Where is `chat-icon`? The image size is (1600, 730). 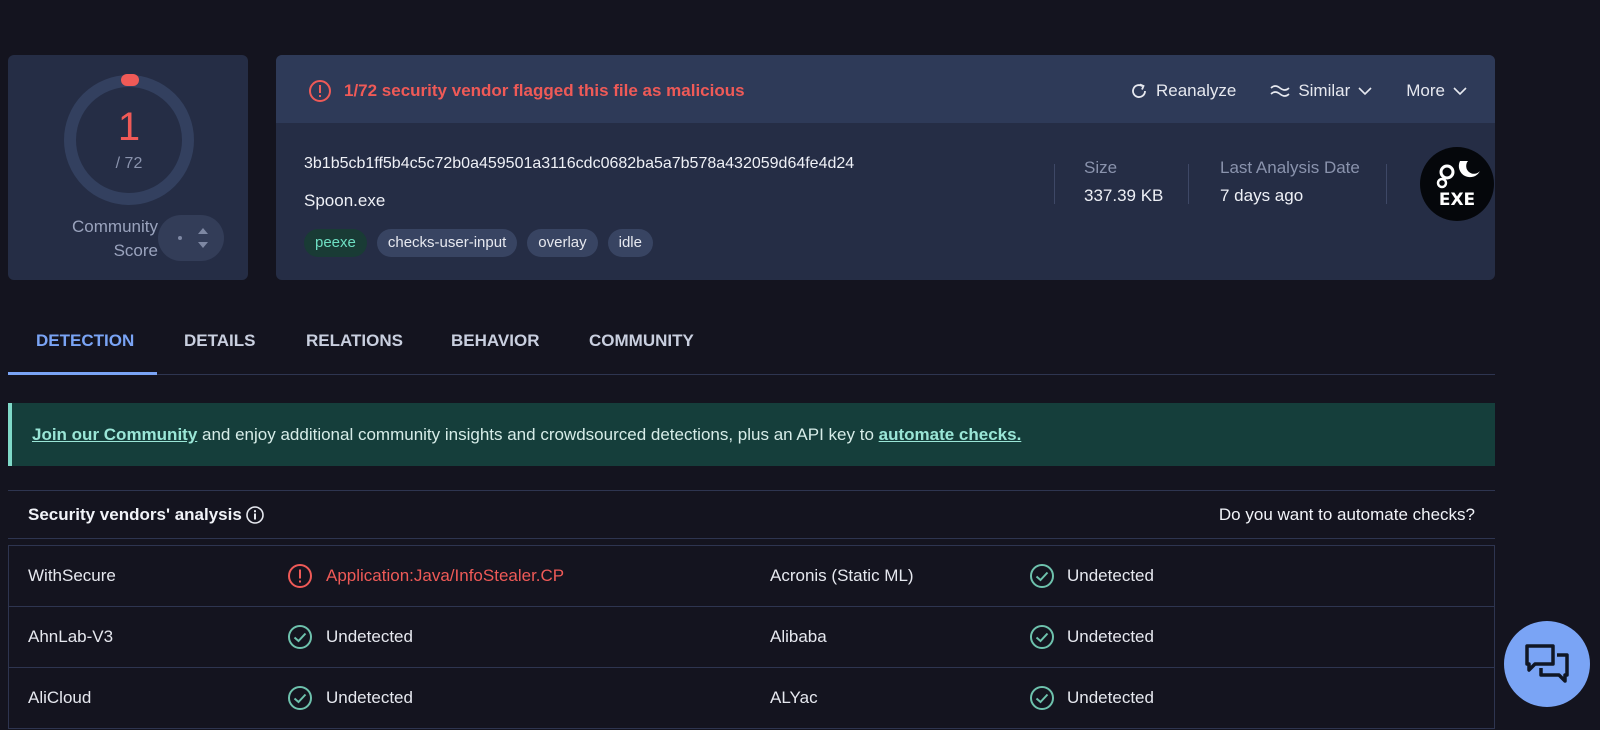
chat-icon is located at coordinates (1547, 663).